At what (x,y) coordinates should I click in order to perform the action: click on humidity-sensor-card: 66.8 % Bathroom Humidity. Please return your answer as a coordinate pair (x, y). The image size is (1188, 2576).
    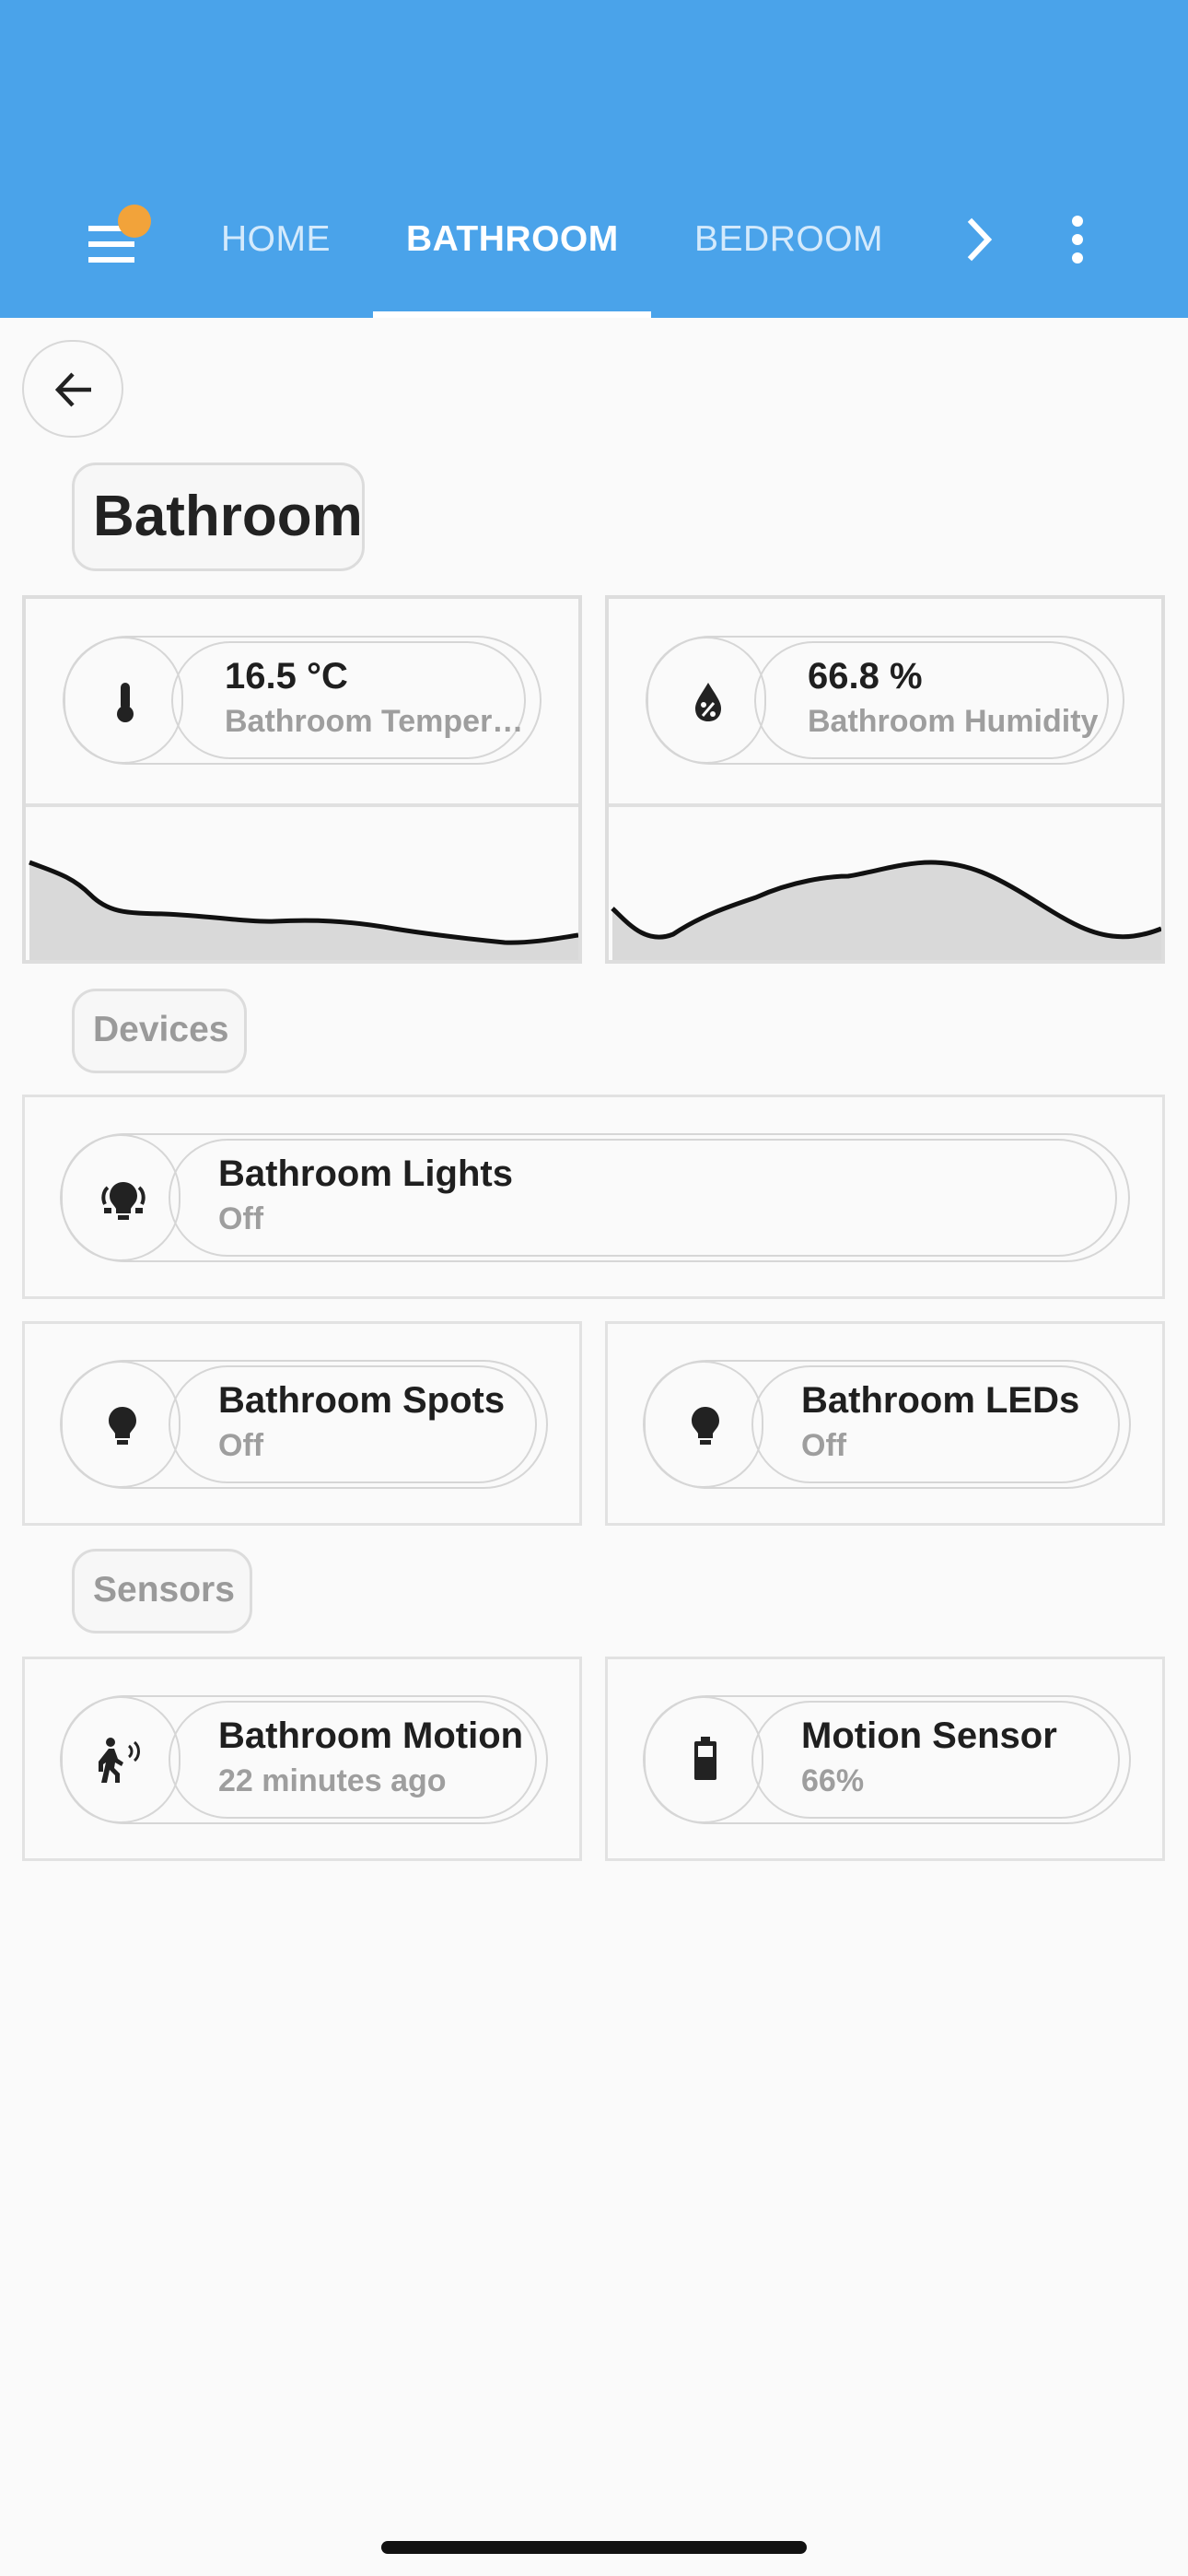
    Looking at the image, I should click on (885, 779).